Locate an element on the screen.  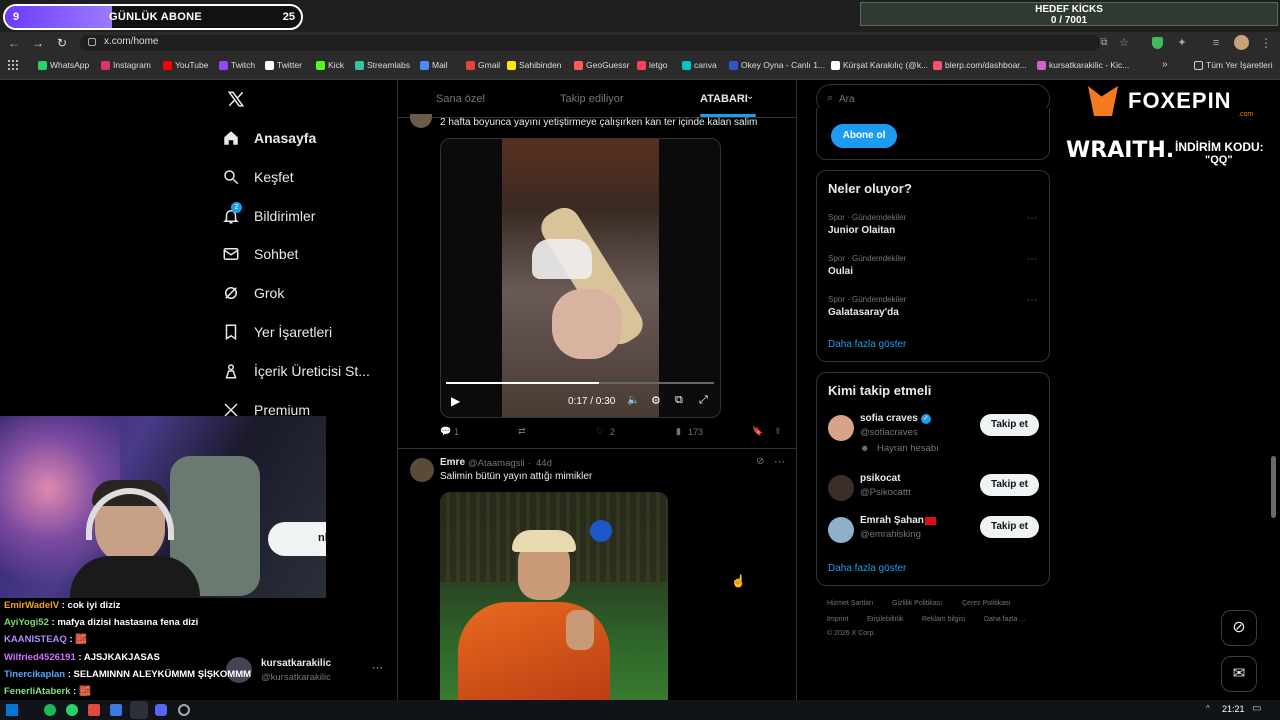
search-input: Ara is located at coordinates (847, 99).